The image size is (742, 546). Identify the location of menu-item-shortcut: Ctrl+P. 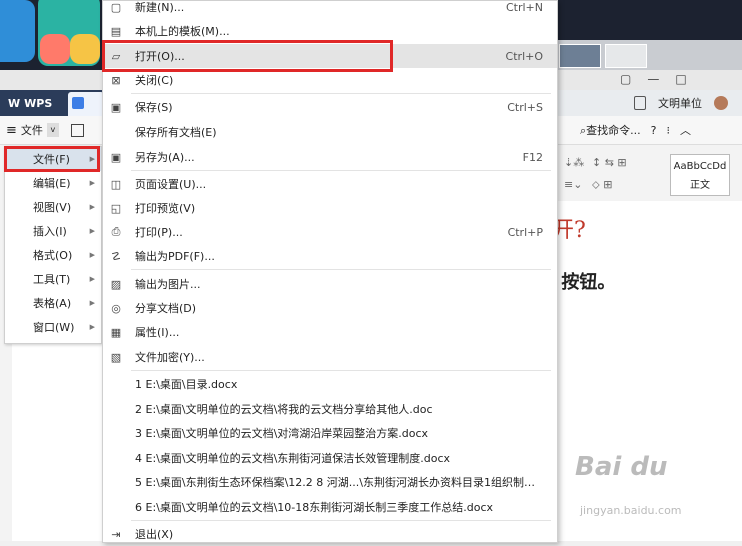
(525, 232).